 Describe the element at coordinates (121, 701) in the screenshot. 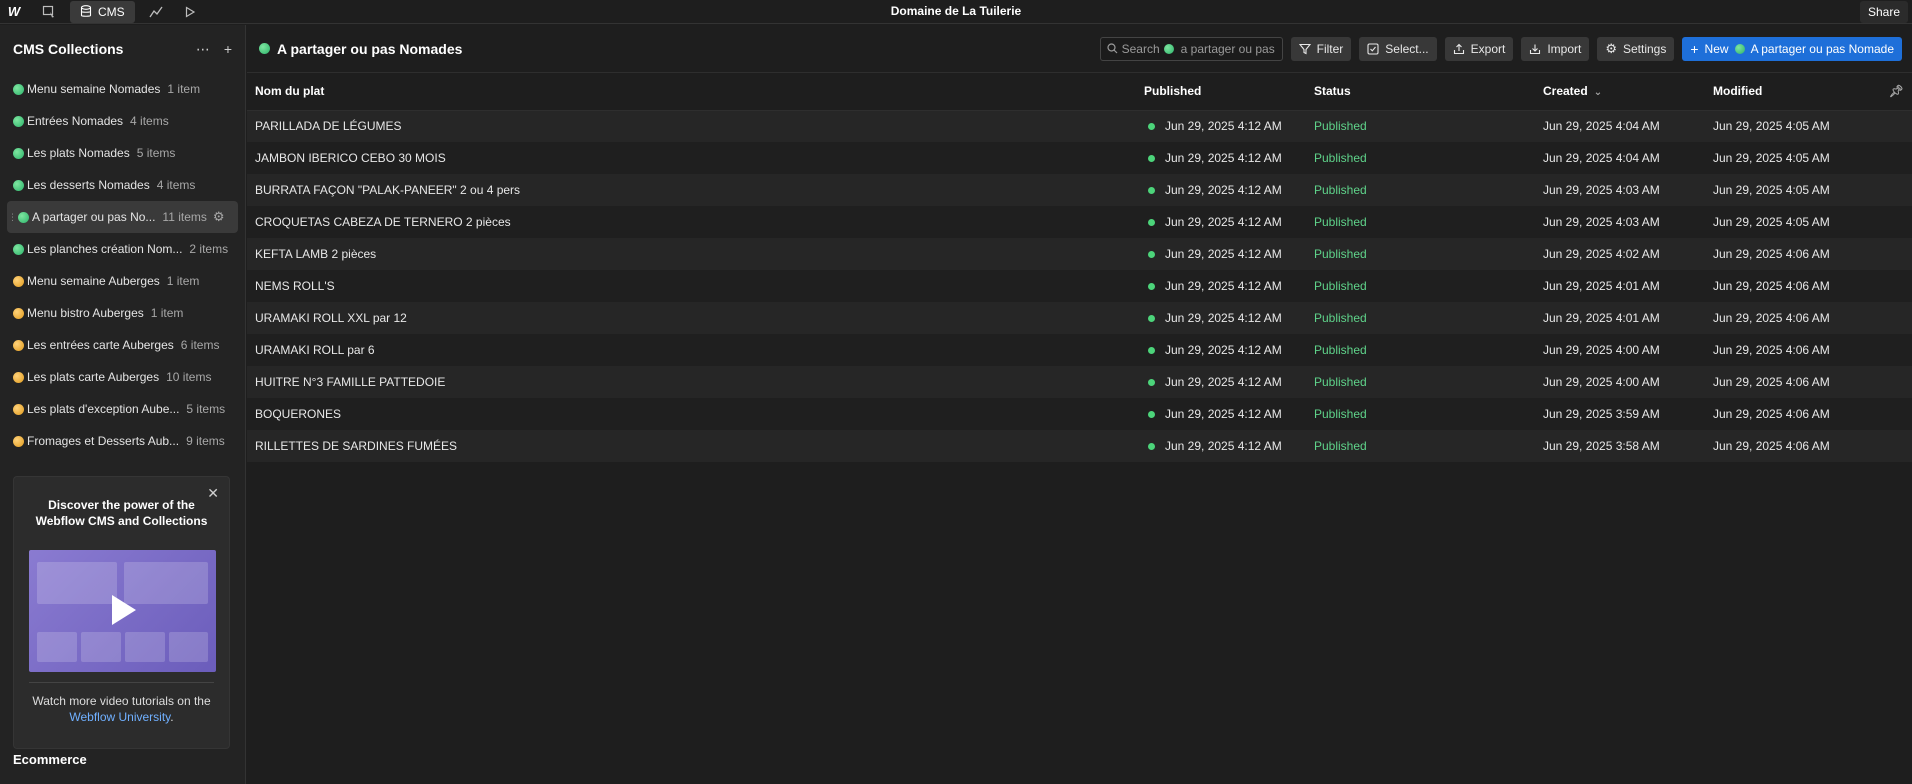

I see `promo-text-body: Watch more video tutorials on the` at that location.